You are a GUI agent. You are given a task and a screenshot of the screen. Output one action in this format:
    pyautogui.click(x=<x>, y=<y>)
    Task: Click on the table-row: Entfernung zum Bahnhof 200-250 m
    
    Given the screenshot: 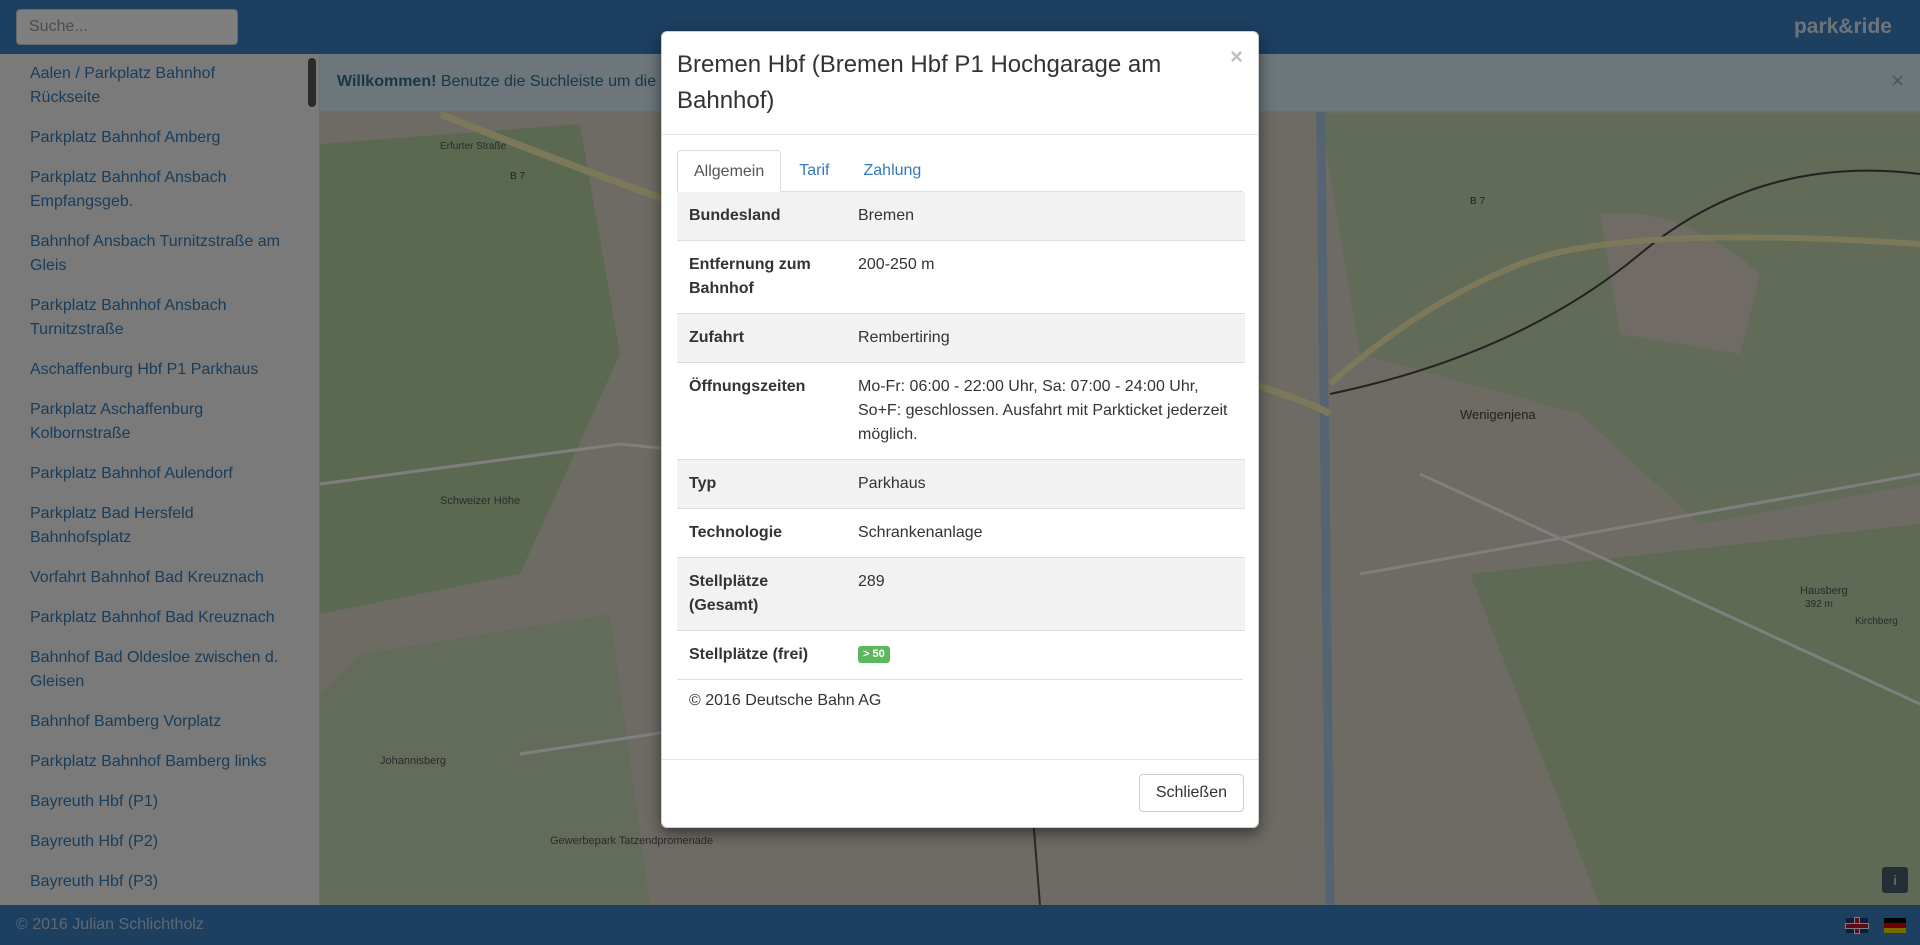 What is the action you would take?
    pyautogui.click(x=961, y=277)
    